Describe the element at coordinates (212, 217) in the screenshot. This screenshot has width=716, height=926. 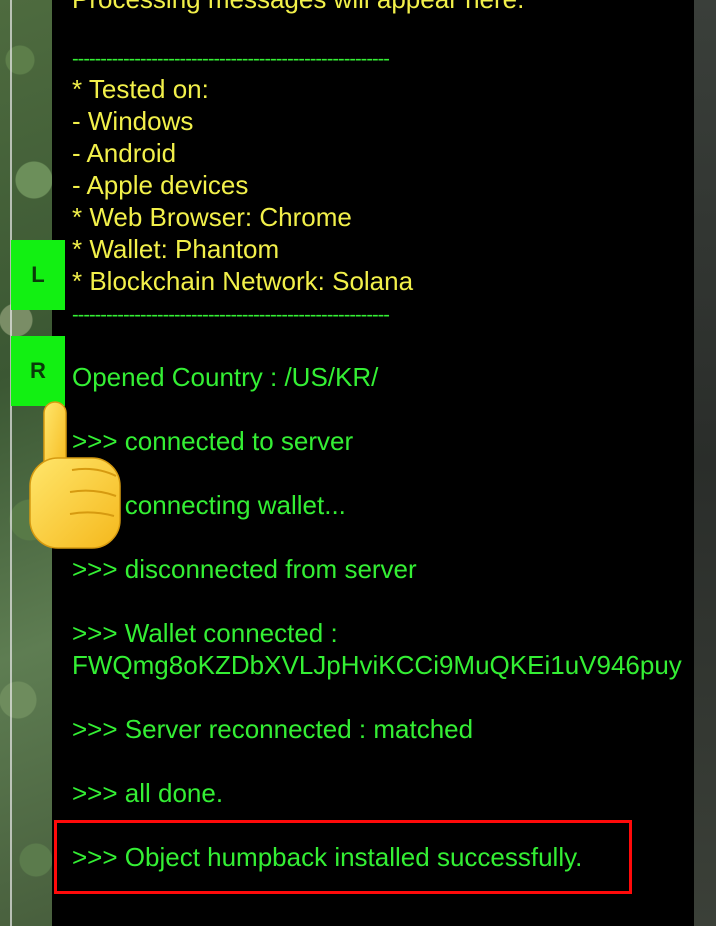
I see `browser-info: * Web Browser: Chrome` at that location.